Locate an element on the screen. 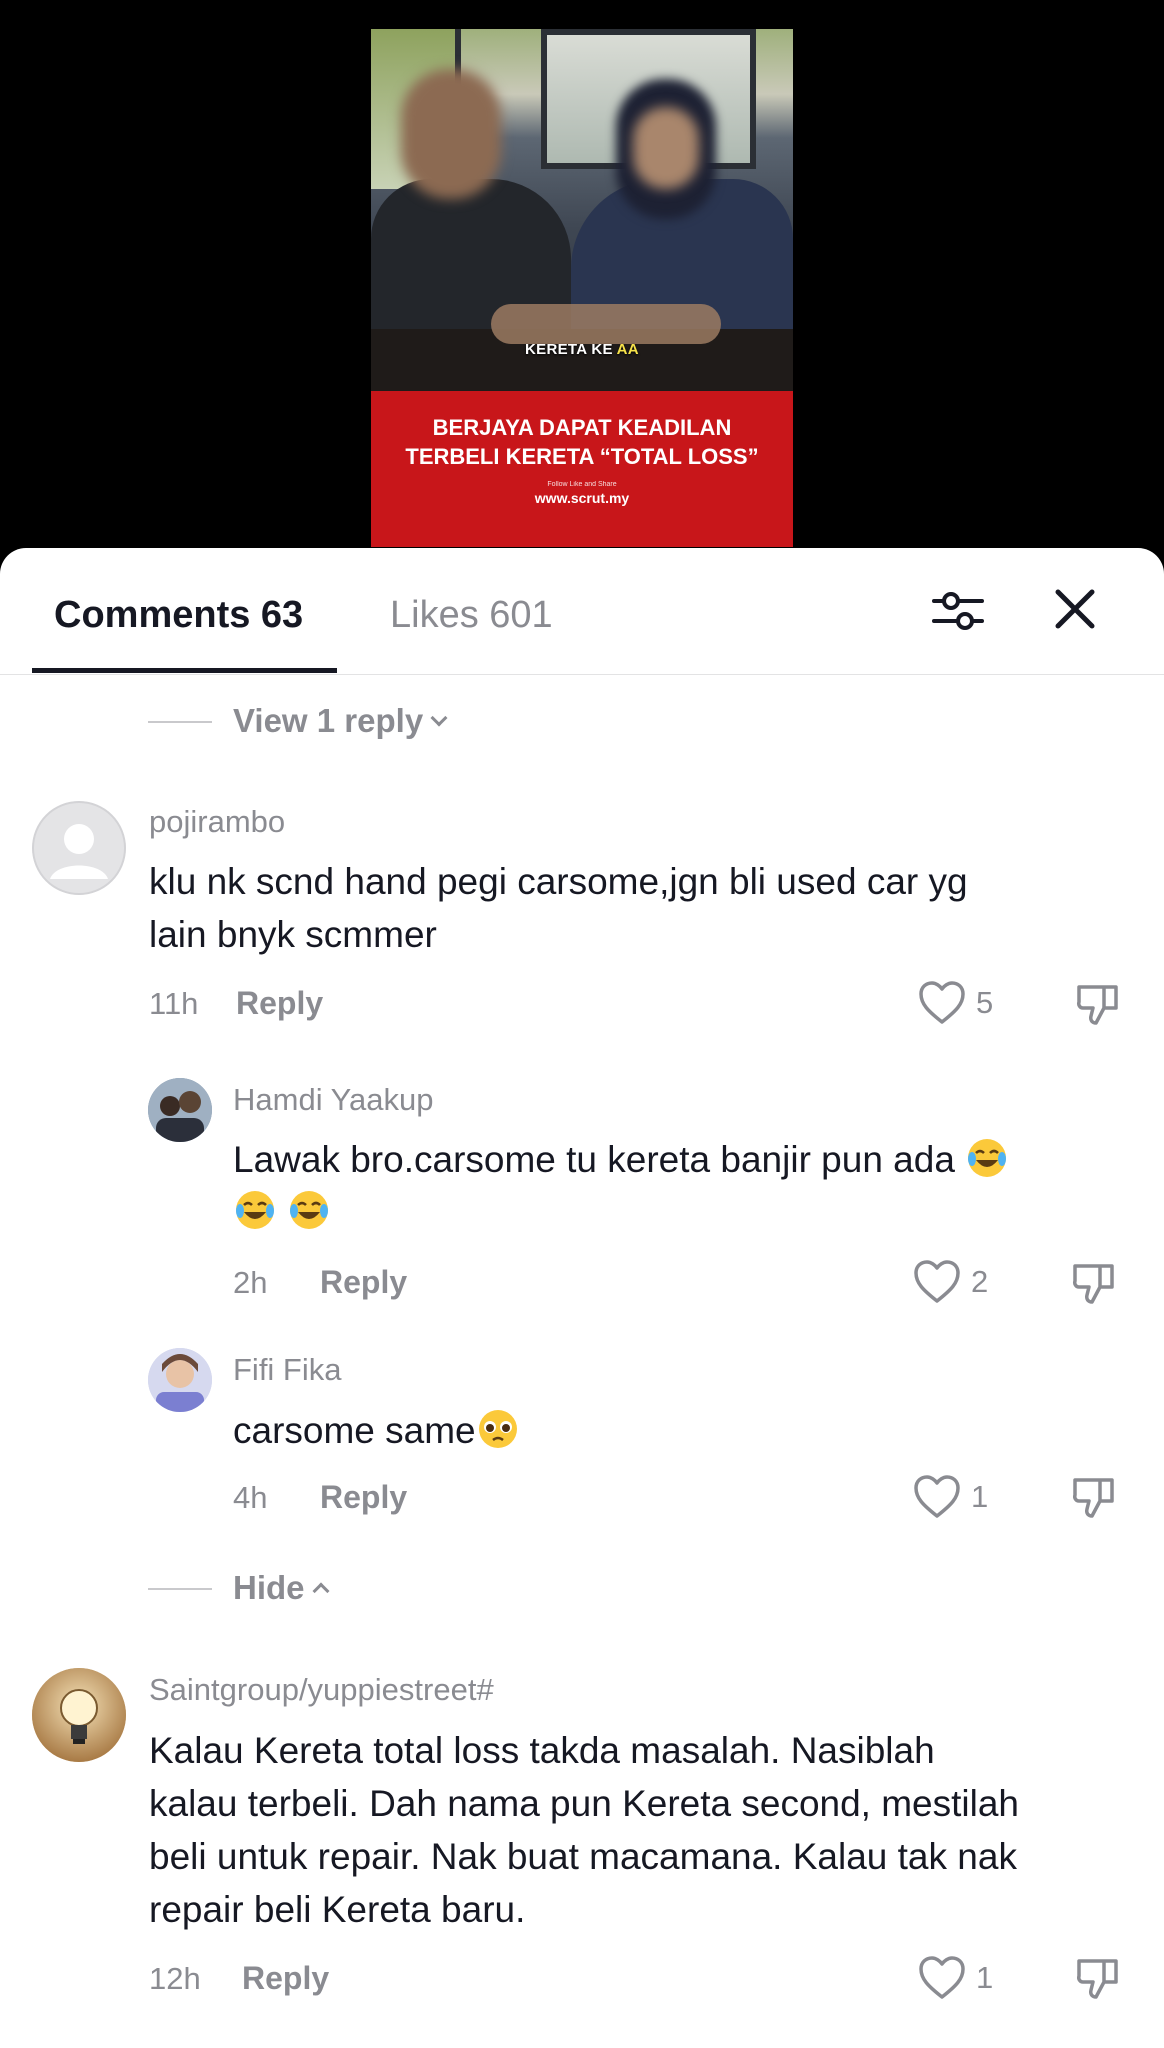 The width and height of the screenshot is (1164, 2048). comment-username: pojirambo is located at coordinates (217, 822).